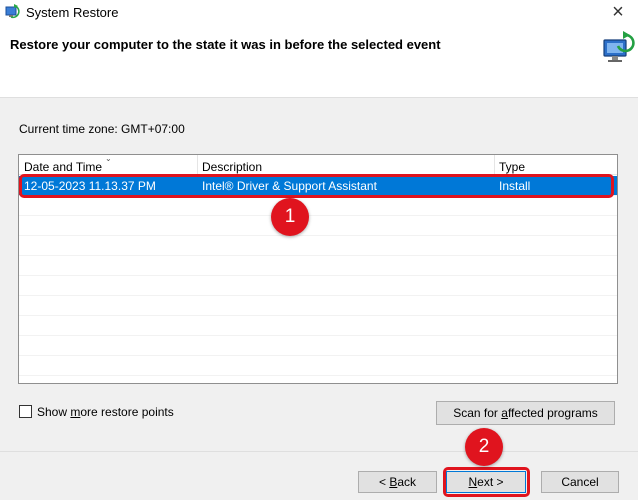 The image size is (638, 500). What do you see at coordinates (108, 158) in the screenshot?
I see `sort-caret-icon: ⌄` at bounding box center [108, 158].